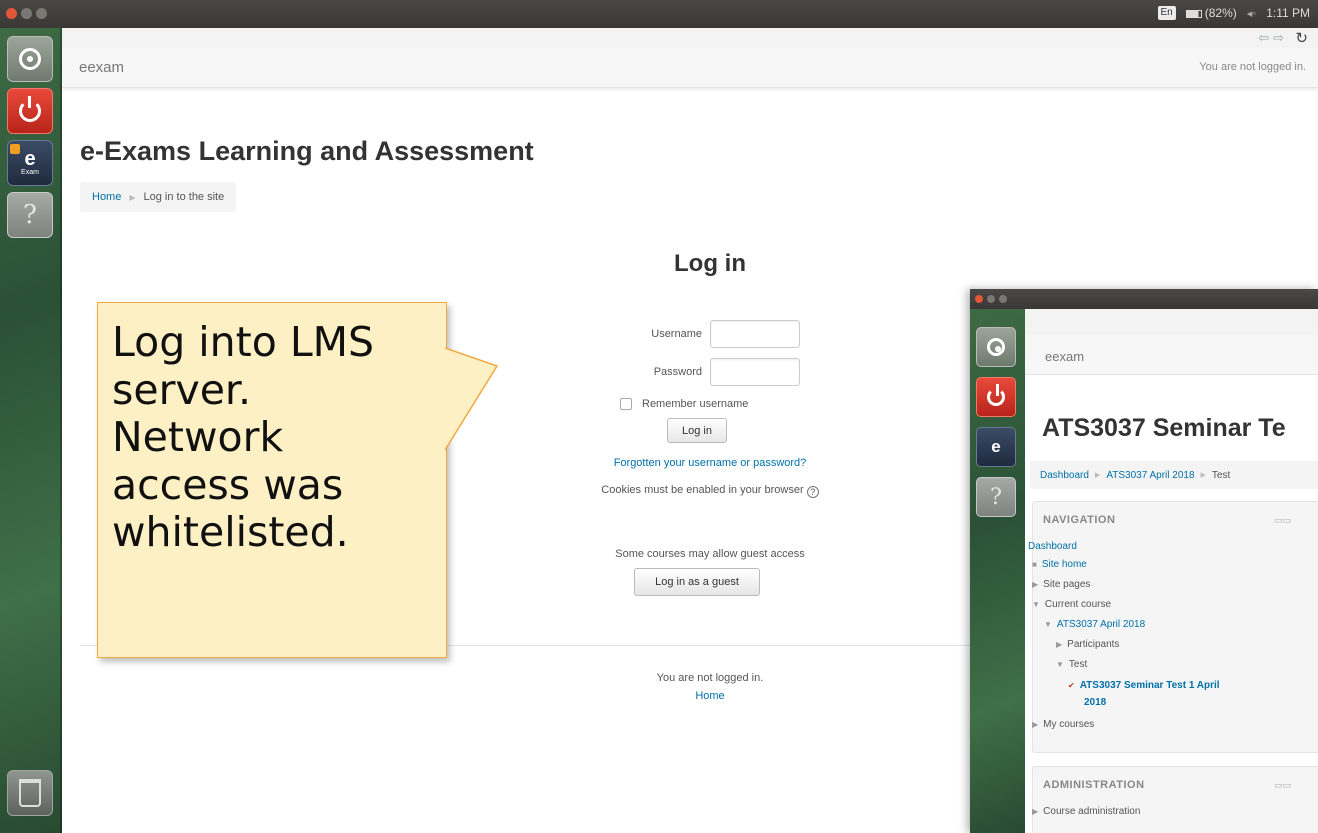  What do you see at coordinates (198, 437) in the screenshot?
I see `callout-line: Network` at bounding box center [198, 437].